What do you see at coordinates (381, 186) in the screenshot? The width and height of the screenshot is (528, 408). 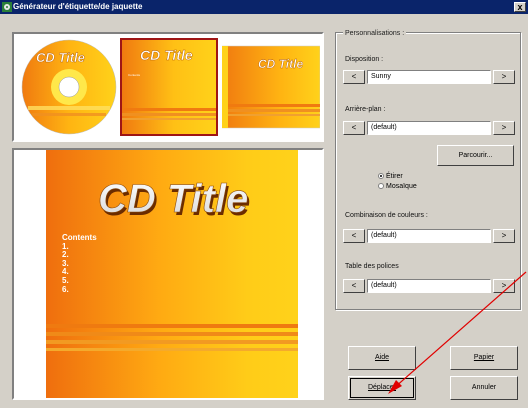 I see `tile-radio` at bounding box center [381, 186].